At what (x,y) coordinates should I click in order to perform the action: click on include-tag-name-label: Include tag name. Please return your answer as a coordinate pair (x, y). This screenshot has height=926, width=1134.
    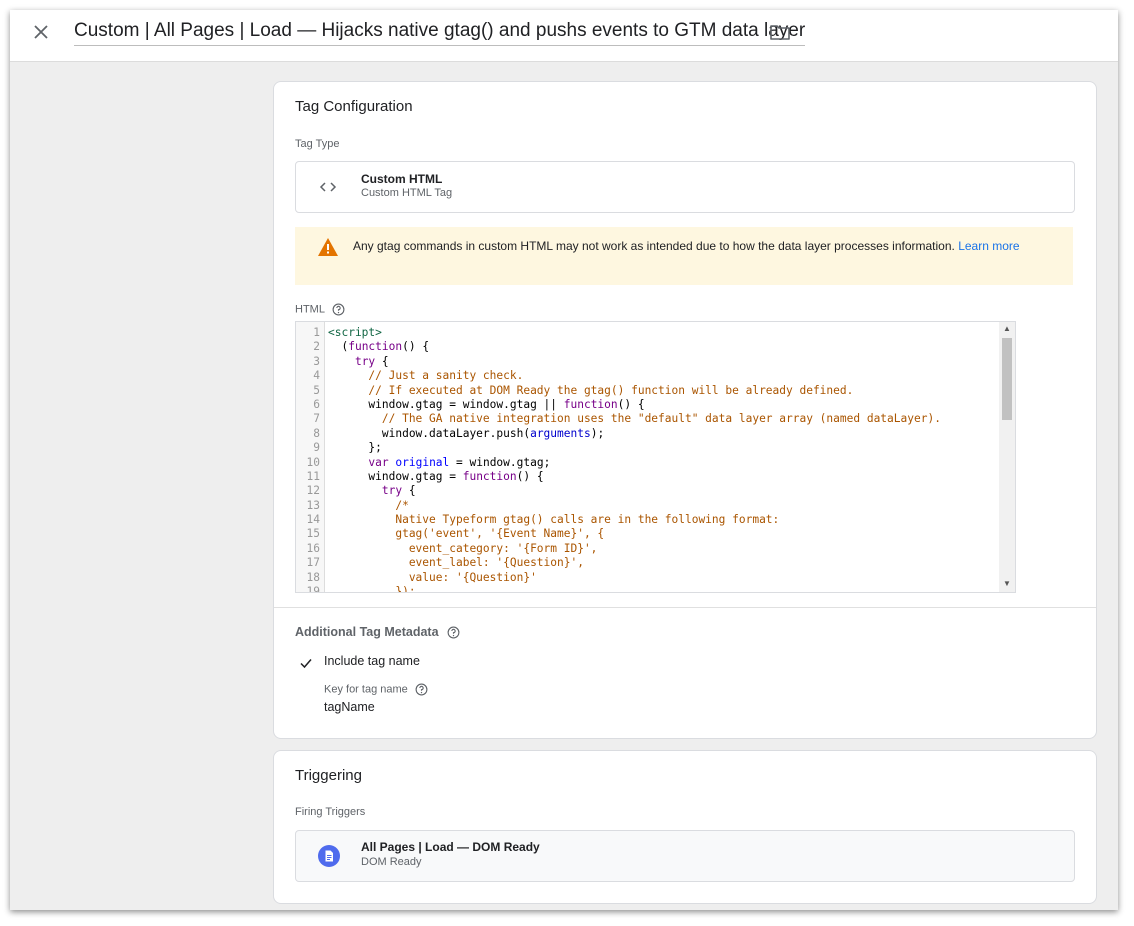
    Looking at the image, I should click on (372, 661).